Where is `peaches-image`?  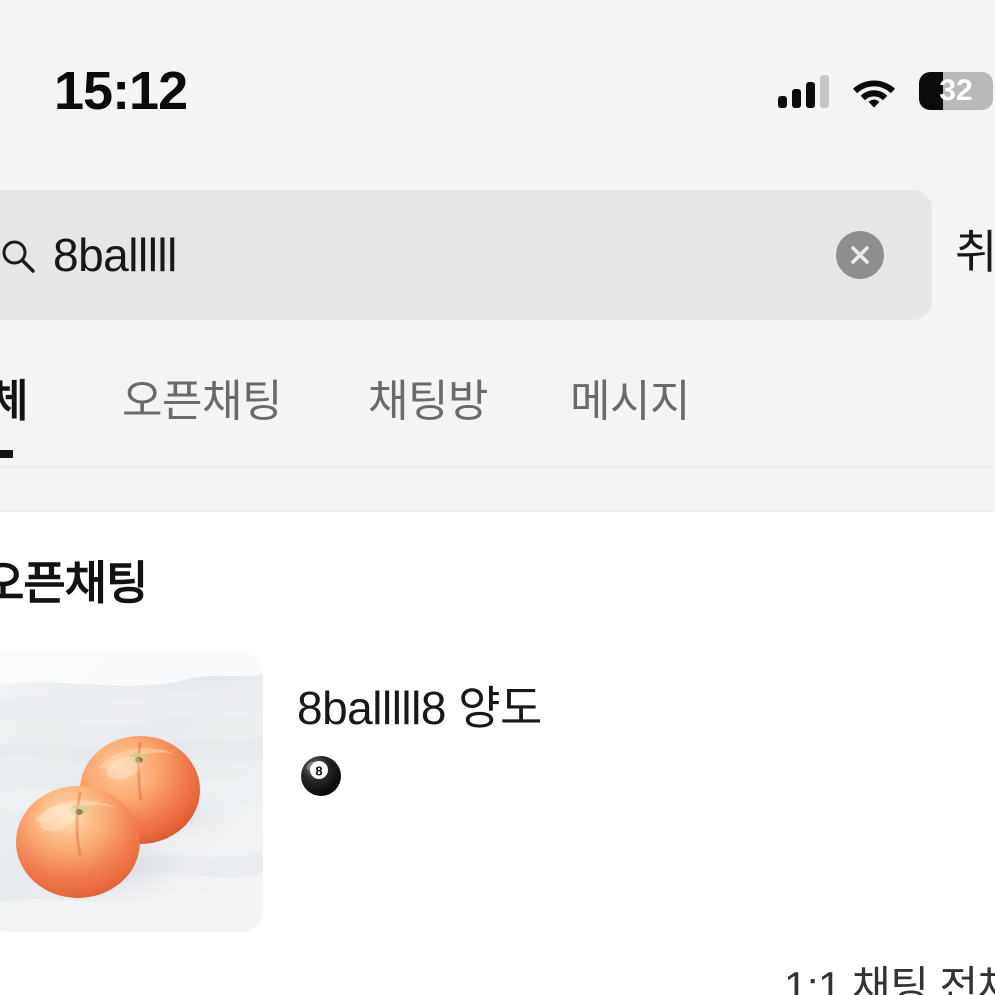 peaches-image is located at coordinates (131, 791).